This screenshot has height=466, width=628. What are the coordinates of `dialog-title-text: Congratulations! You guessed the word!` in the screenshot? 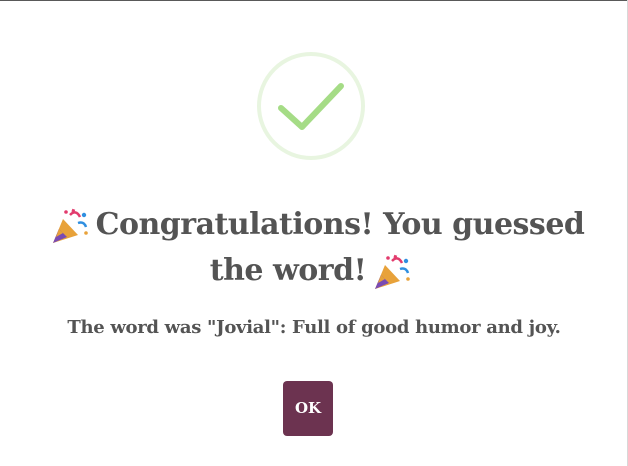 It's located at (340, 247).